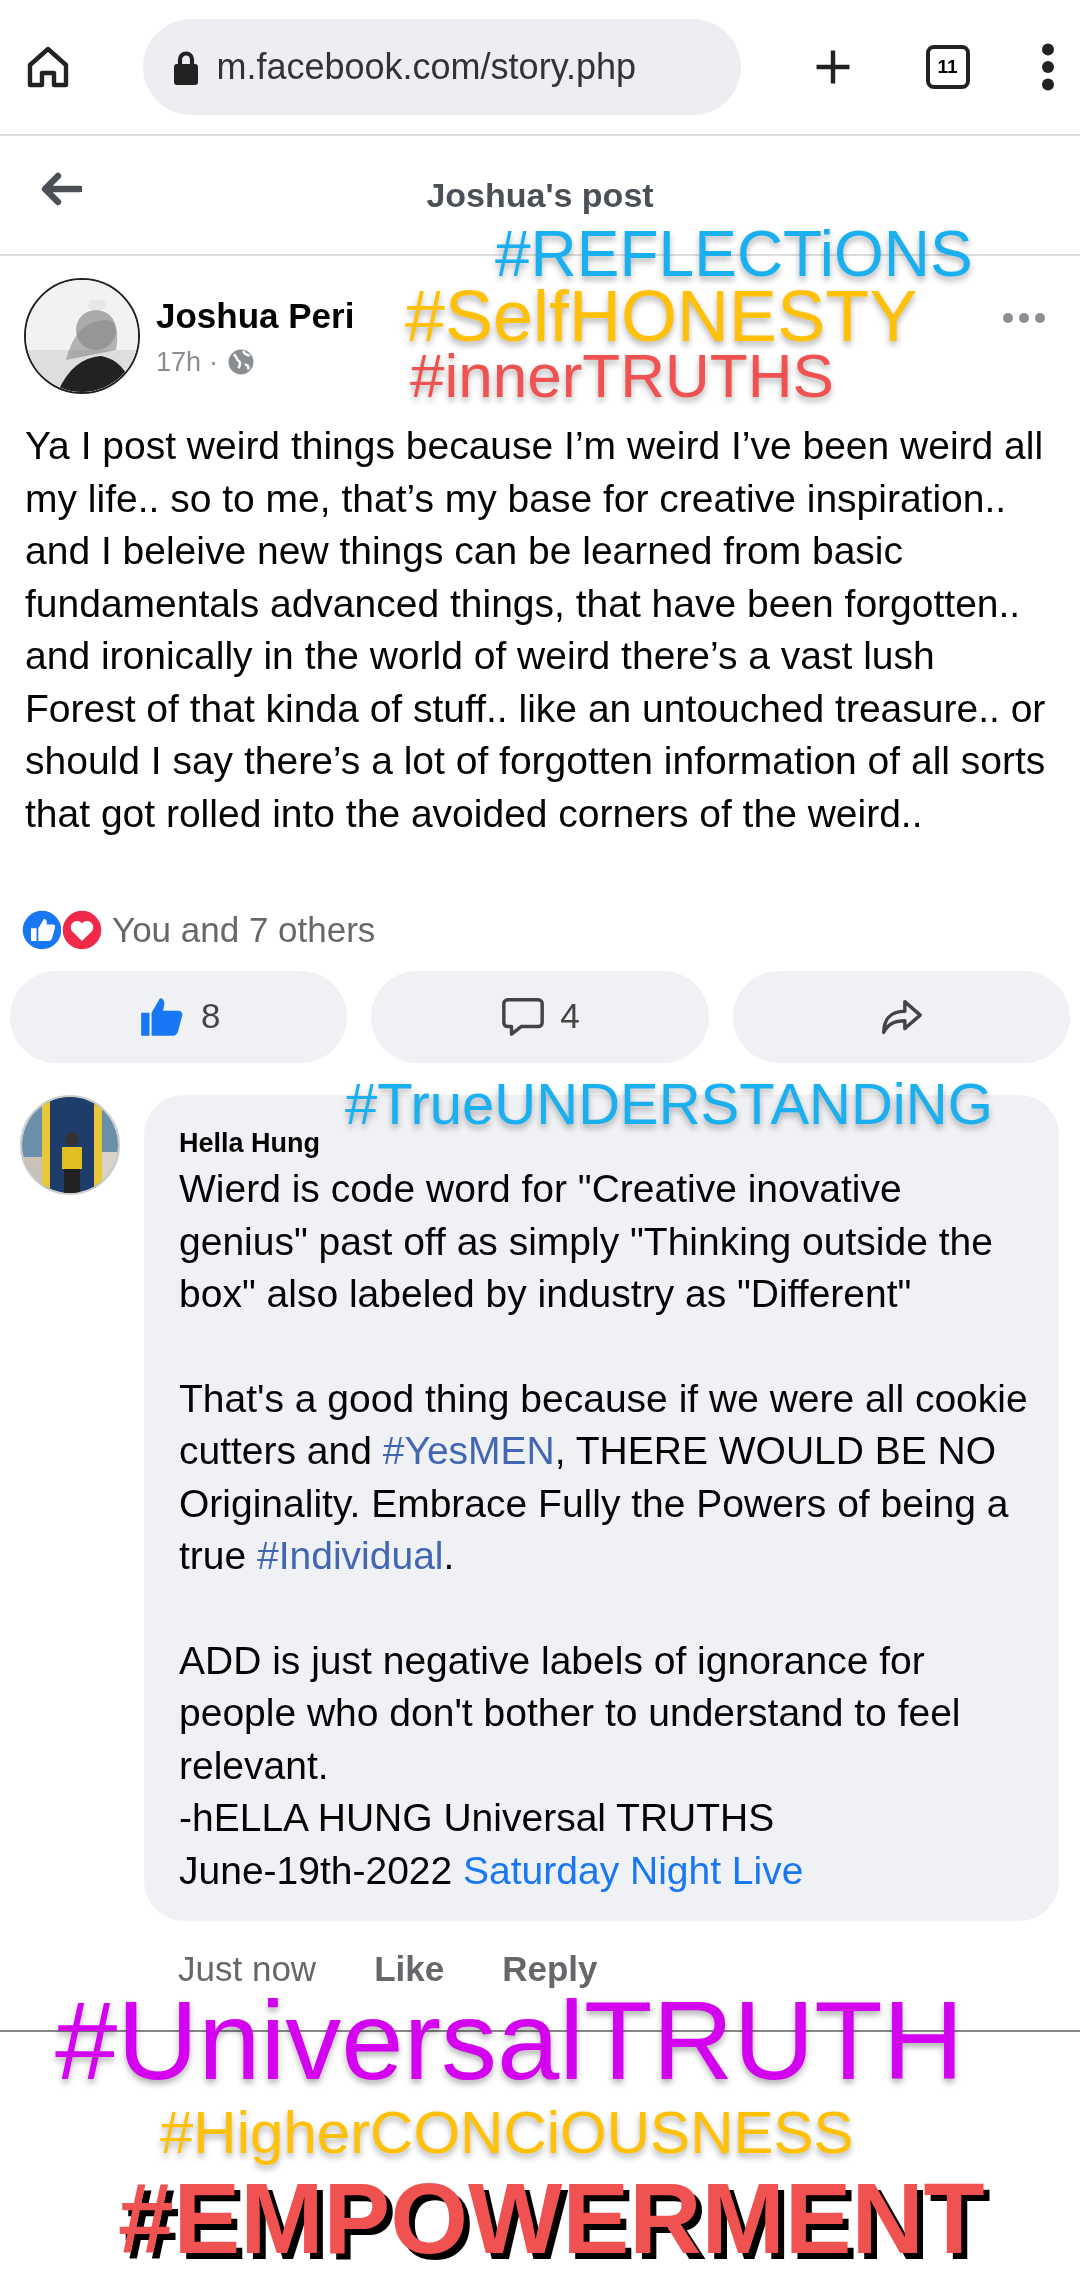  Describe the element at coordinates (1024, 318) in the screenshot. I see `more-options-icon` at that location.